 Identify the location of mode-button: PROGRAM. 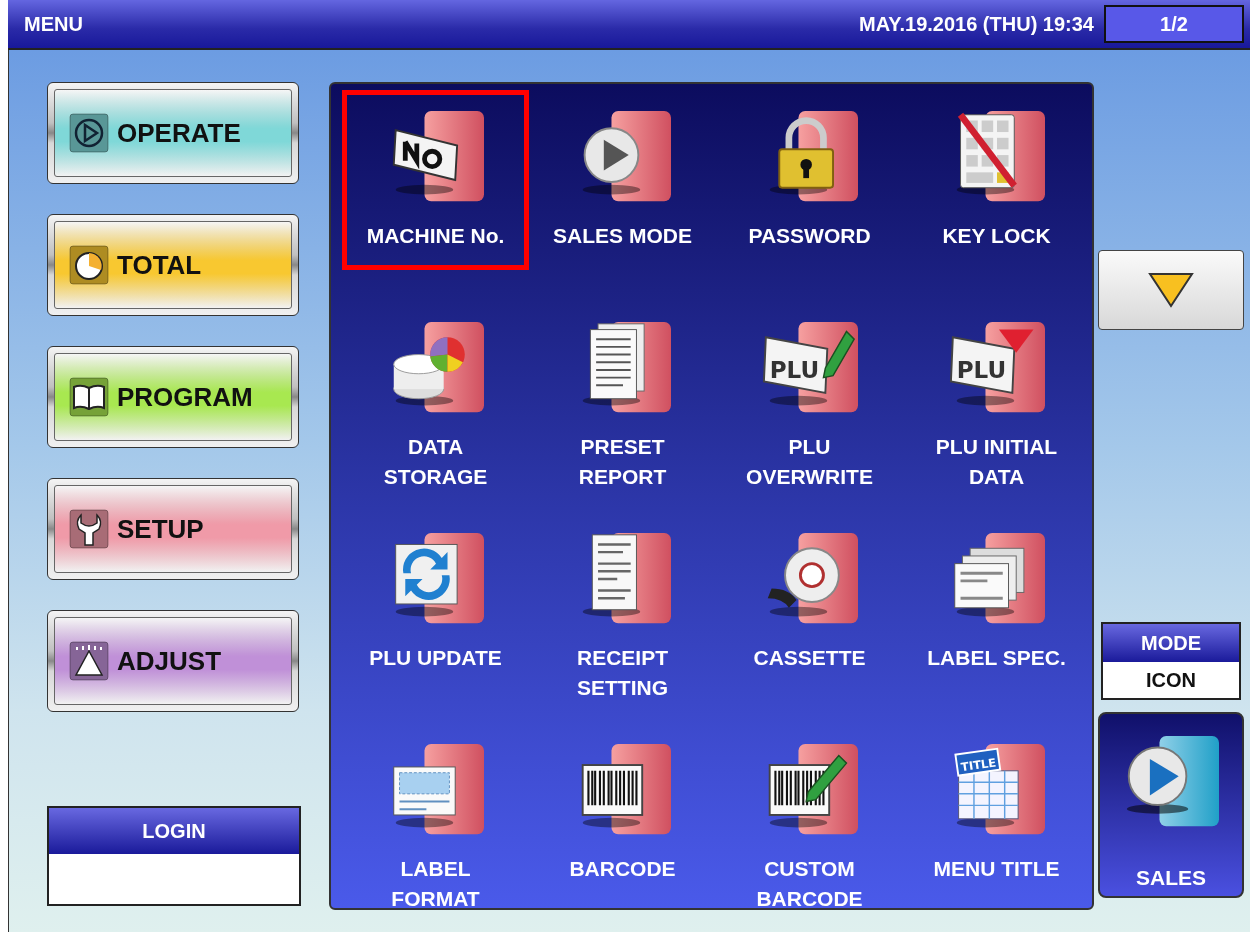
(173, 397).